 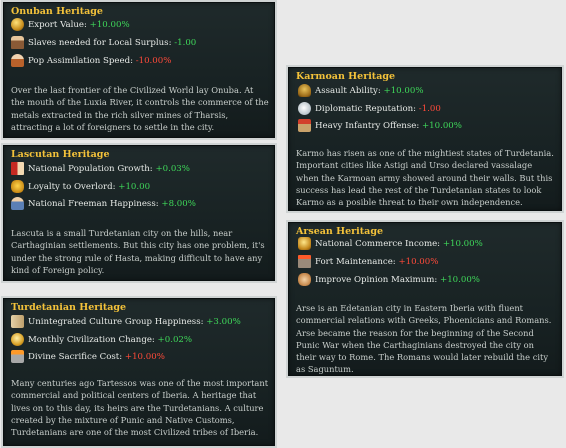 I want to click on fort-icon, so click(x=304, y=261).